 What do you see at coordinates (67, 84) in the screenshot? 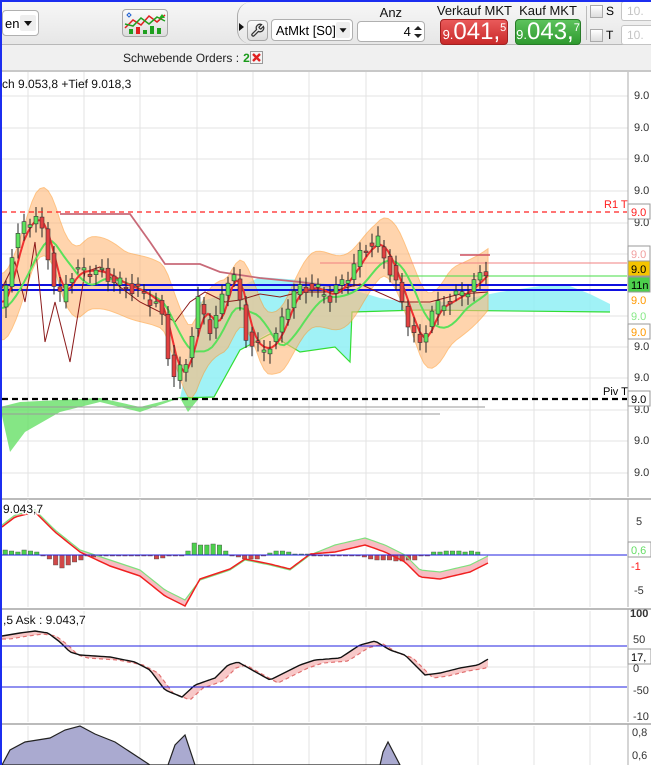
I see `chart-legend: ch 9.053,8 +Tief 9.018,3` at bounding box center [67, 84].